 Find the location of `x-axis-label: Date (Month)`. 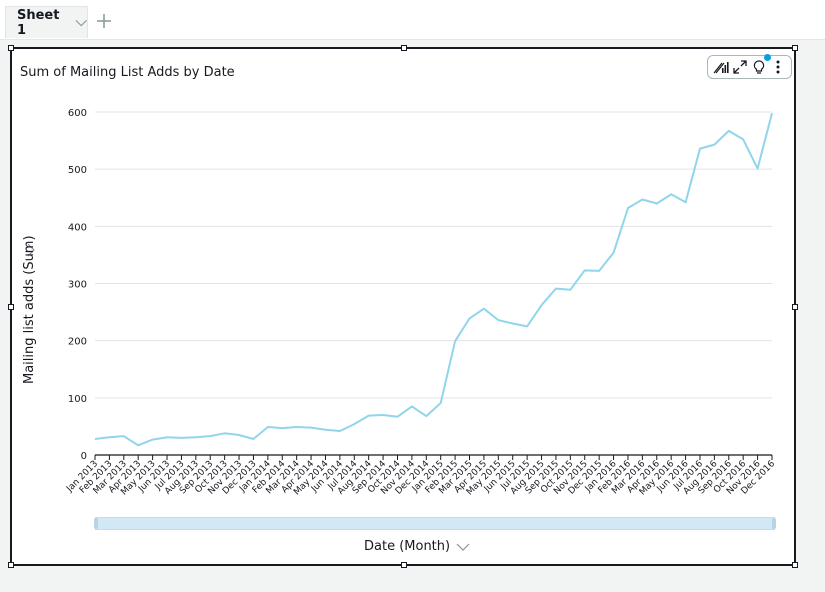

x-axis-label: Date (Month) is located at coordinates (407, 546).